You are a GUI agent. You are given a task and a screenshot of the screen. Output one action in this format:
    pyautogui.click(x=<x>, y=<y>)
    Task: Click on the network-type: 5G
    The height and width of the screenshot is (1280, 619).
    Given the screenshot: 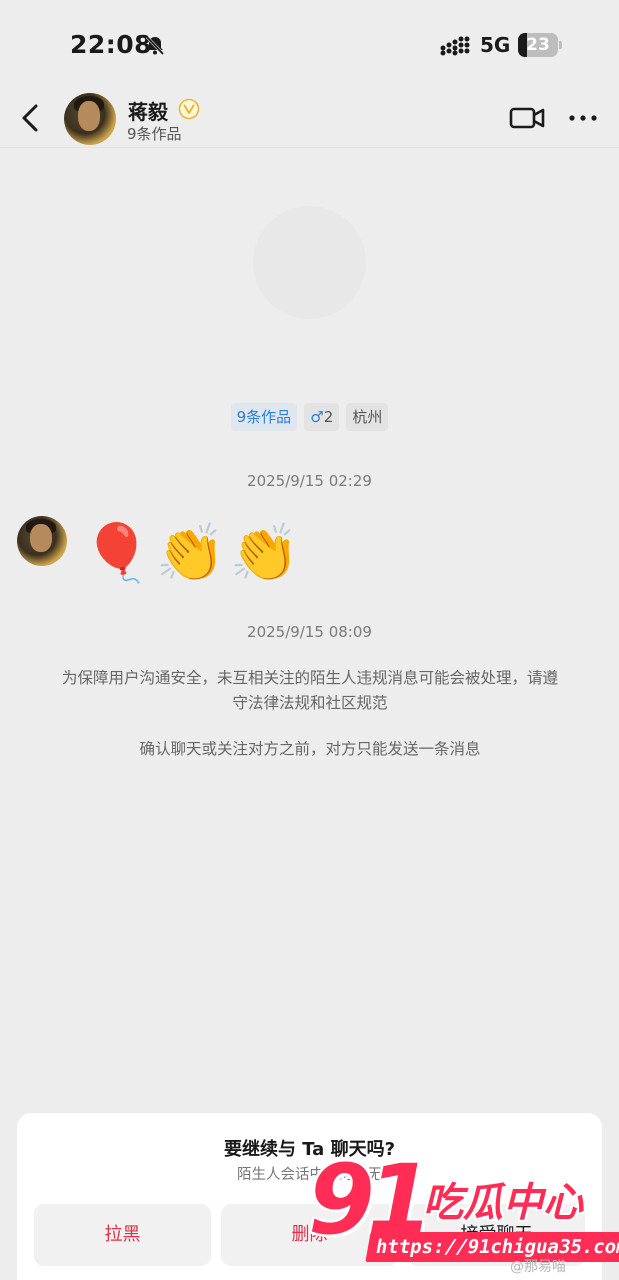 What is the action you would take?
    pyautogui.click(x=495, y=45)
    